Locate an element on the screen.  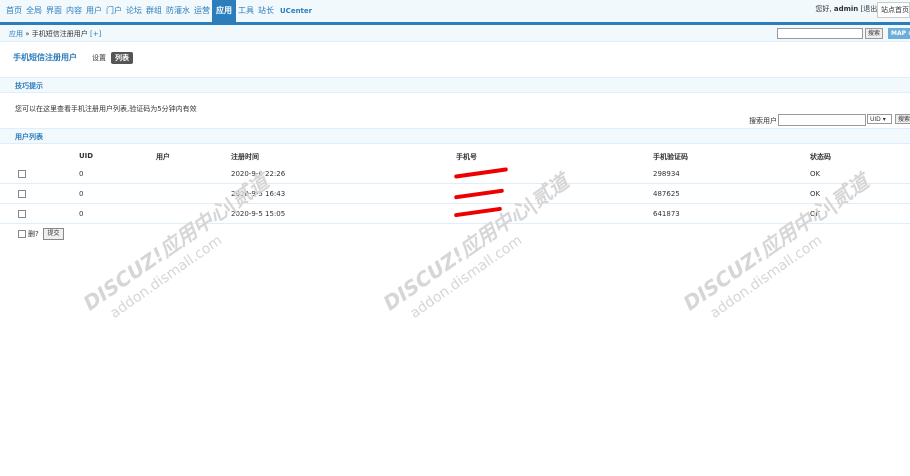
column-header-time: 注册时间 is located at coordinates (245, 157).